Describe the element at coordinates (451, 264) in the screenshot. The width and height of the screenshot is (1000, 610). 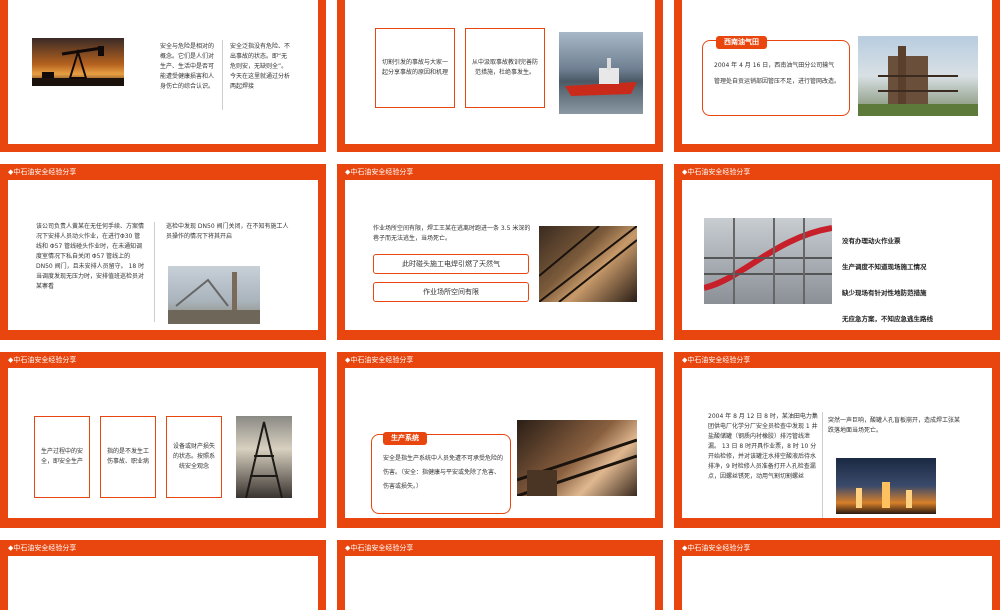
I see `gas-ignition-box: 此时碰头施工电焊引燃了天然气` at that location.